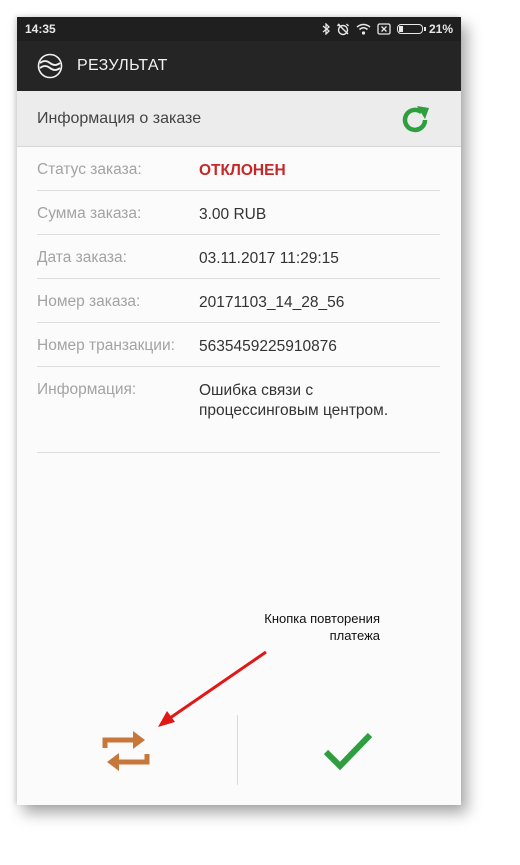 Image resolution: width=520 pixels, height=865 pixels. Describe the element at coordinates (212, 688) in the screenshot. I see `annotation-arrow` at that location.